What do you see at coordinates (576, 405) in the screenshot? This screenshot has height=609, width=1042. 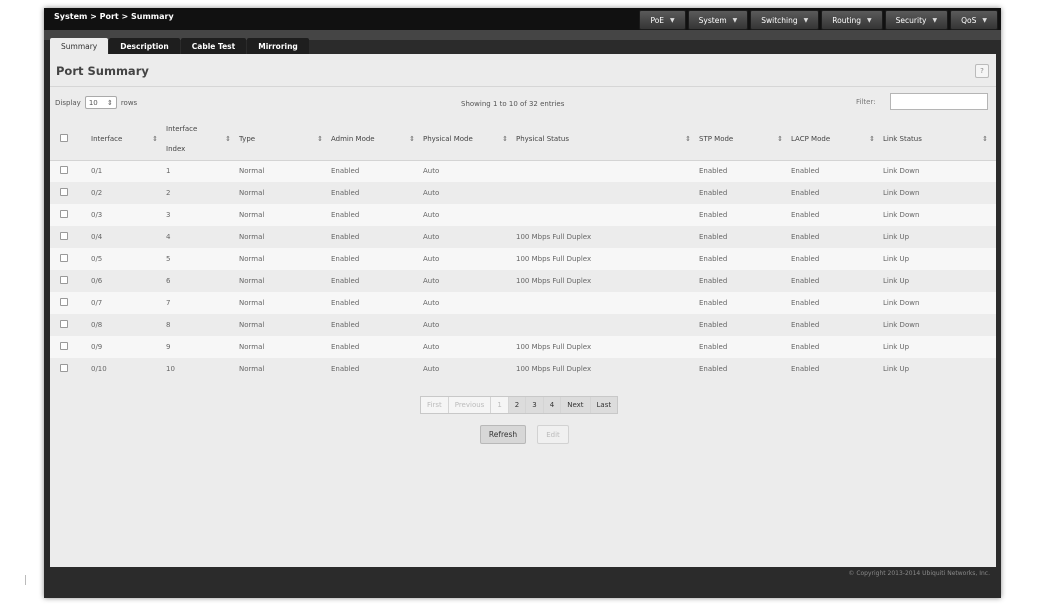 I see `page-button-next: Next` at bounding box center [576, 405].